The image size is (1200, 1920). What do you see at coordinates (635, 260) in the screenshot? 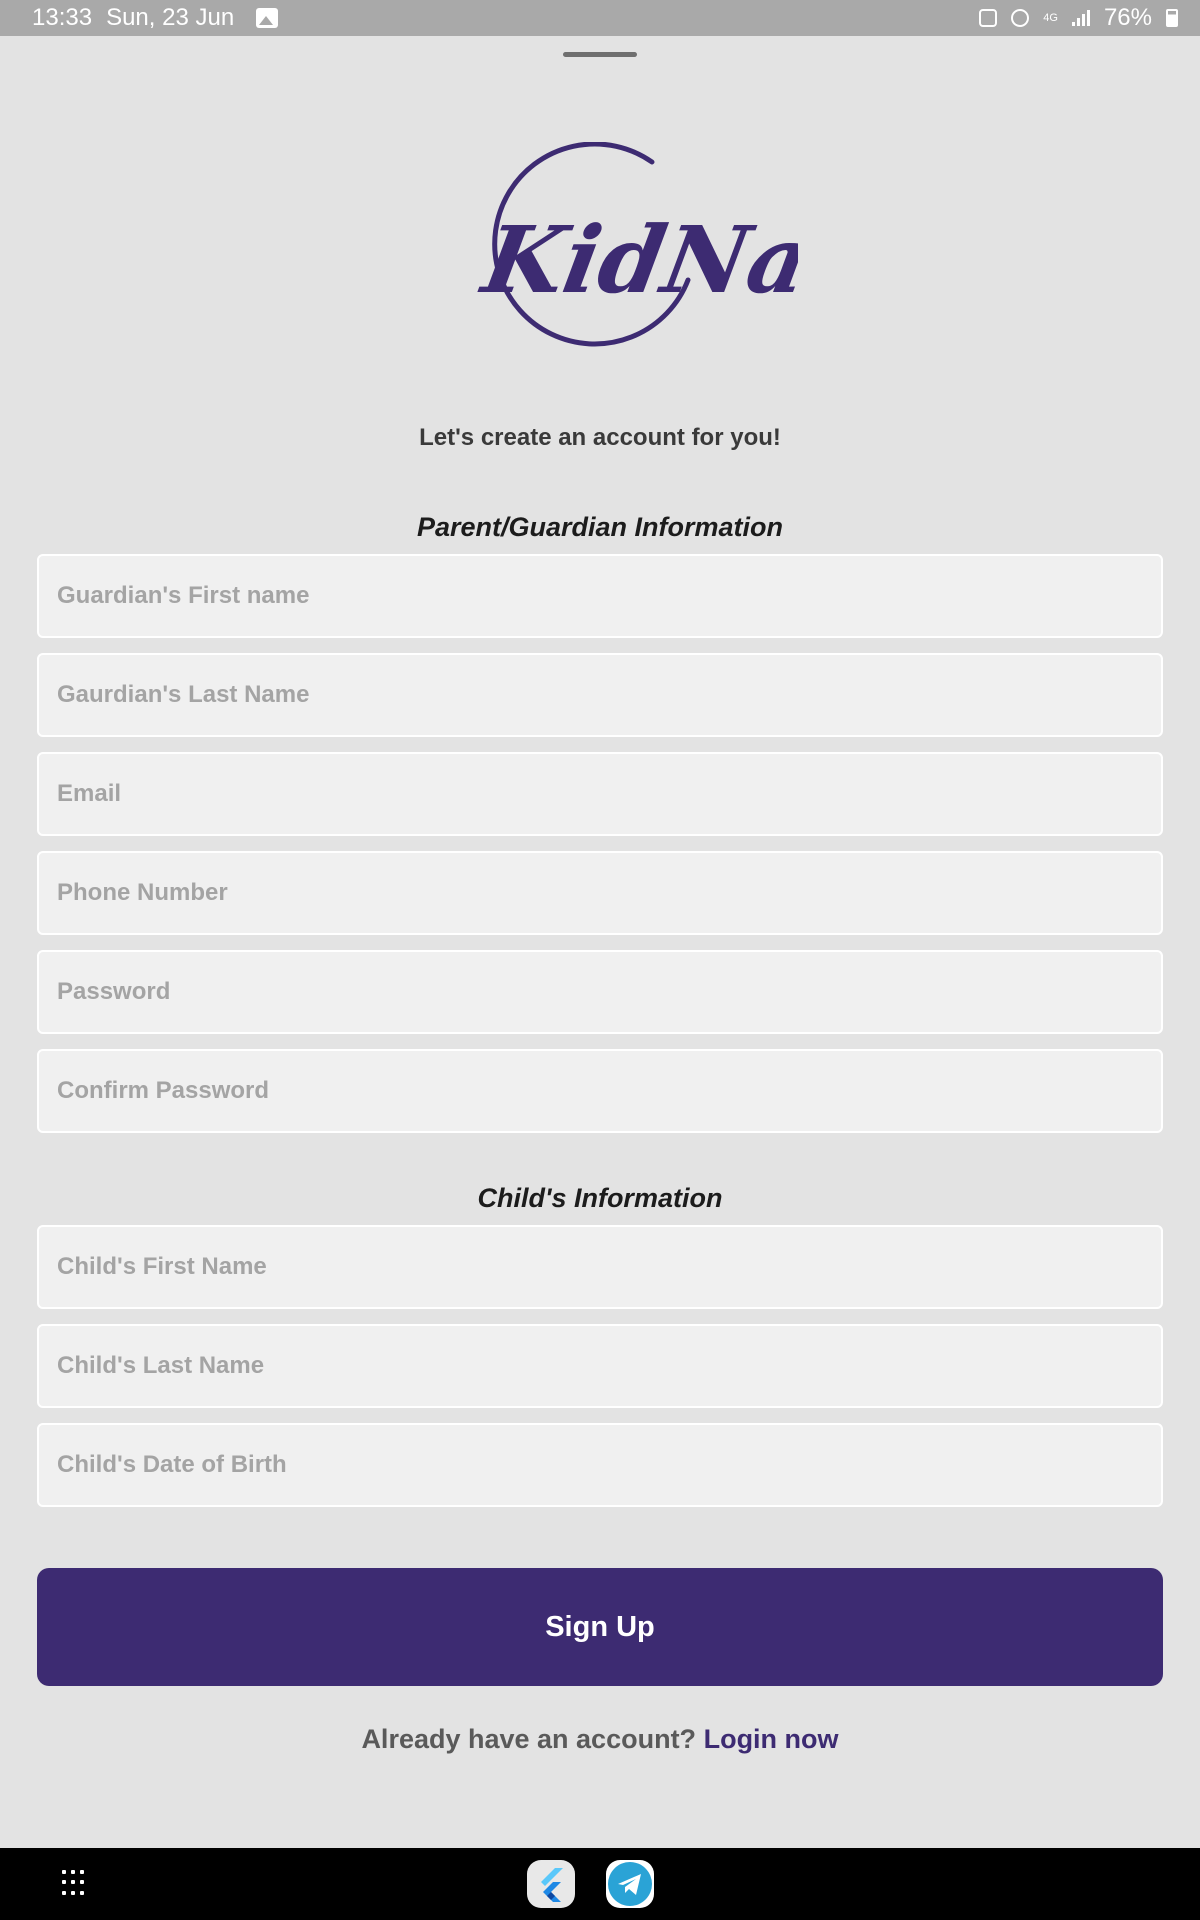
I see `logo-text: KidNav` at bounding box center [635, 260].